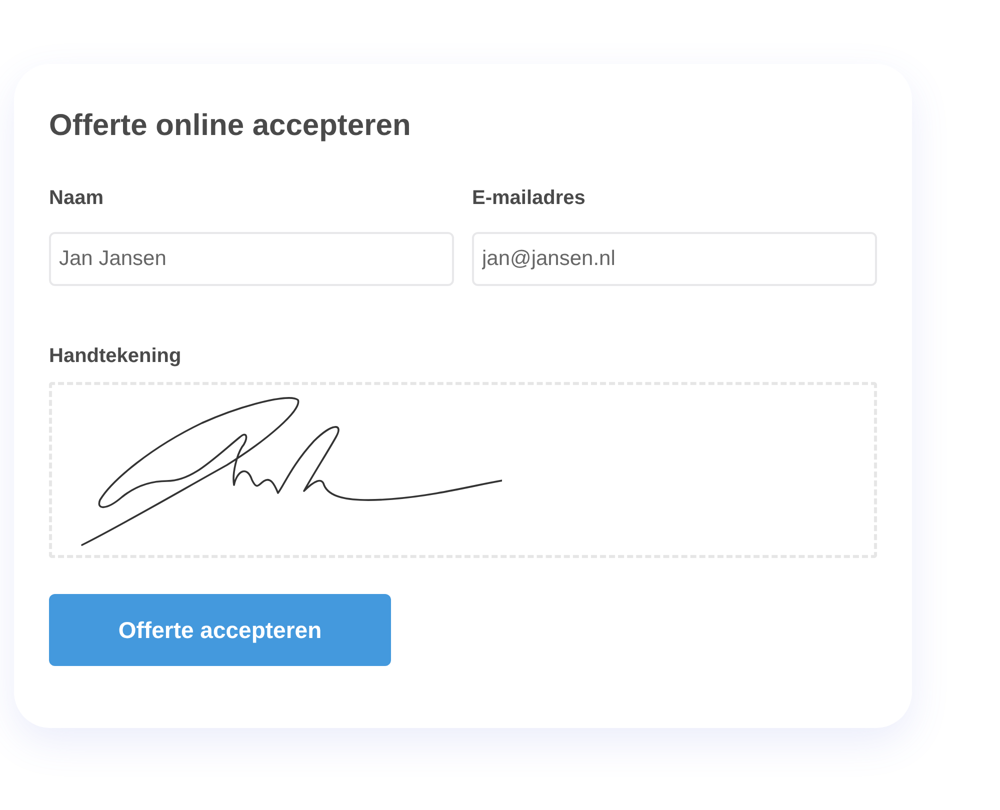 This screenshot has height=810, width=1000. I want to click on input-field: Jan Jansen, so click(251, 259).